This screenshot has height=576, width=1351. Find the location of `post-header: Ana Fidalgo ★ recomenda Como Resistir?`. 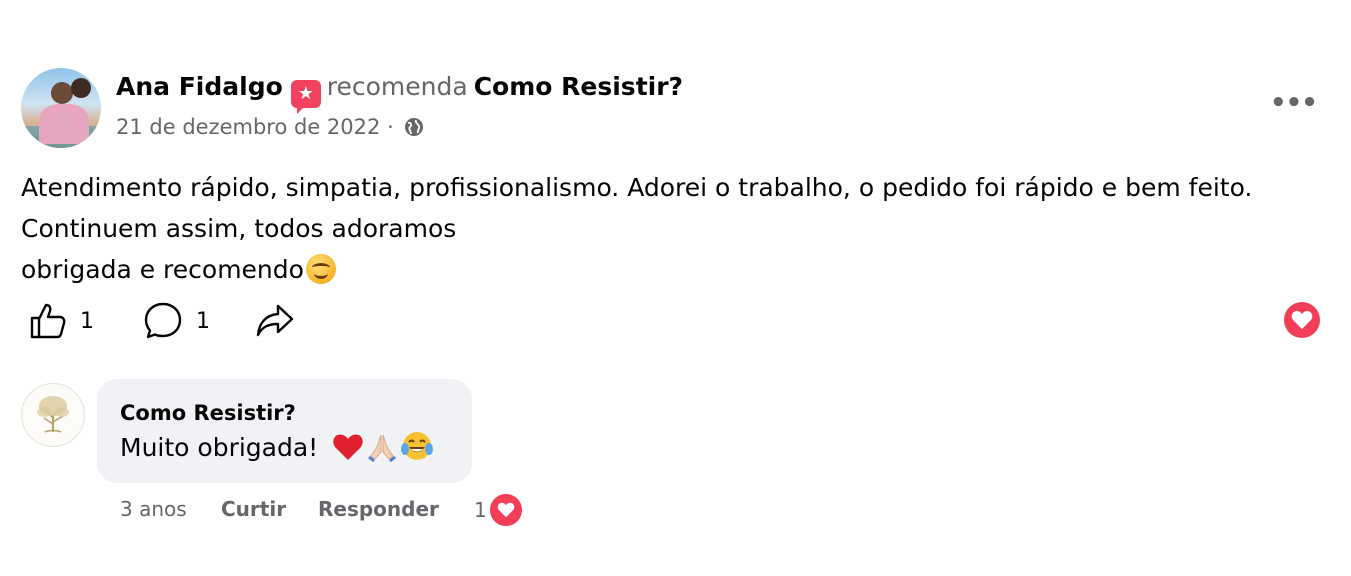

post-header: Ana Fidalgo ★ recomenda Como Resistir? is located at coordinates (399, 92).